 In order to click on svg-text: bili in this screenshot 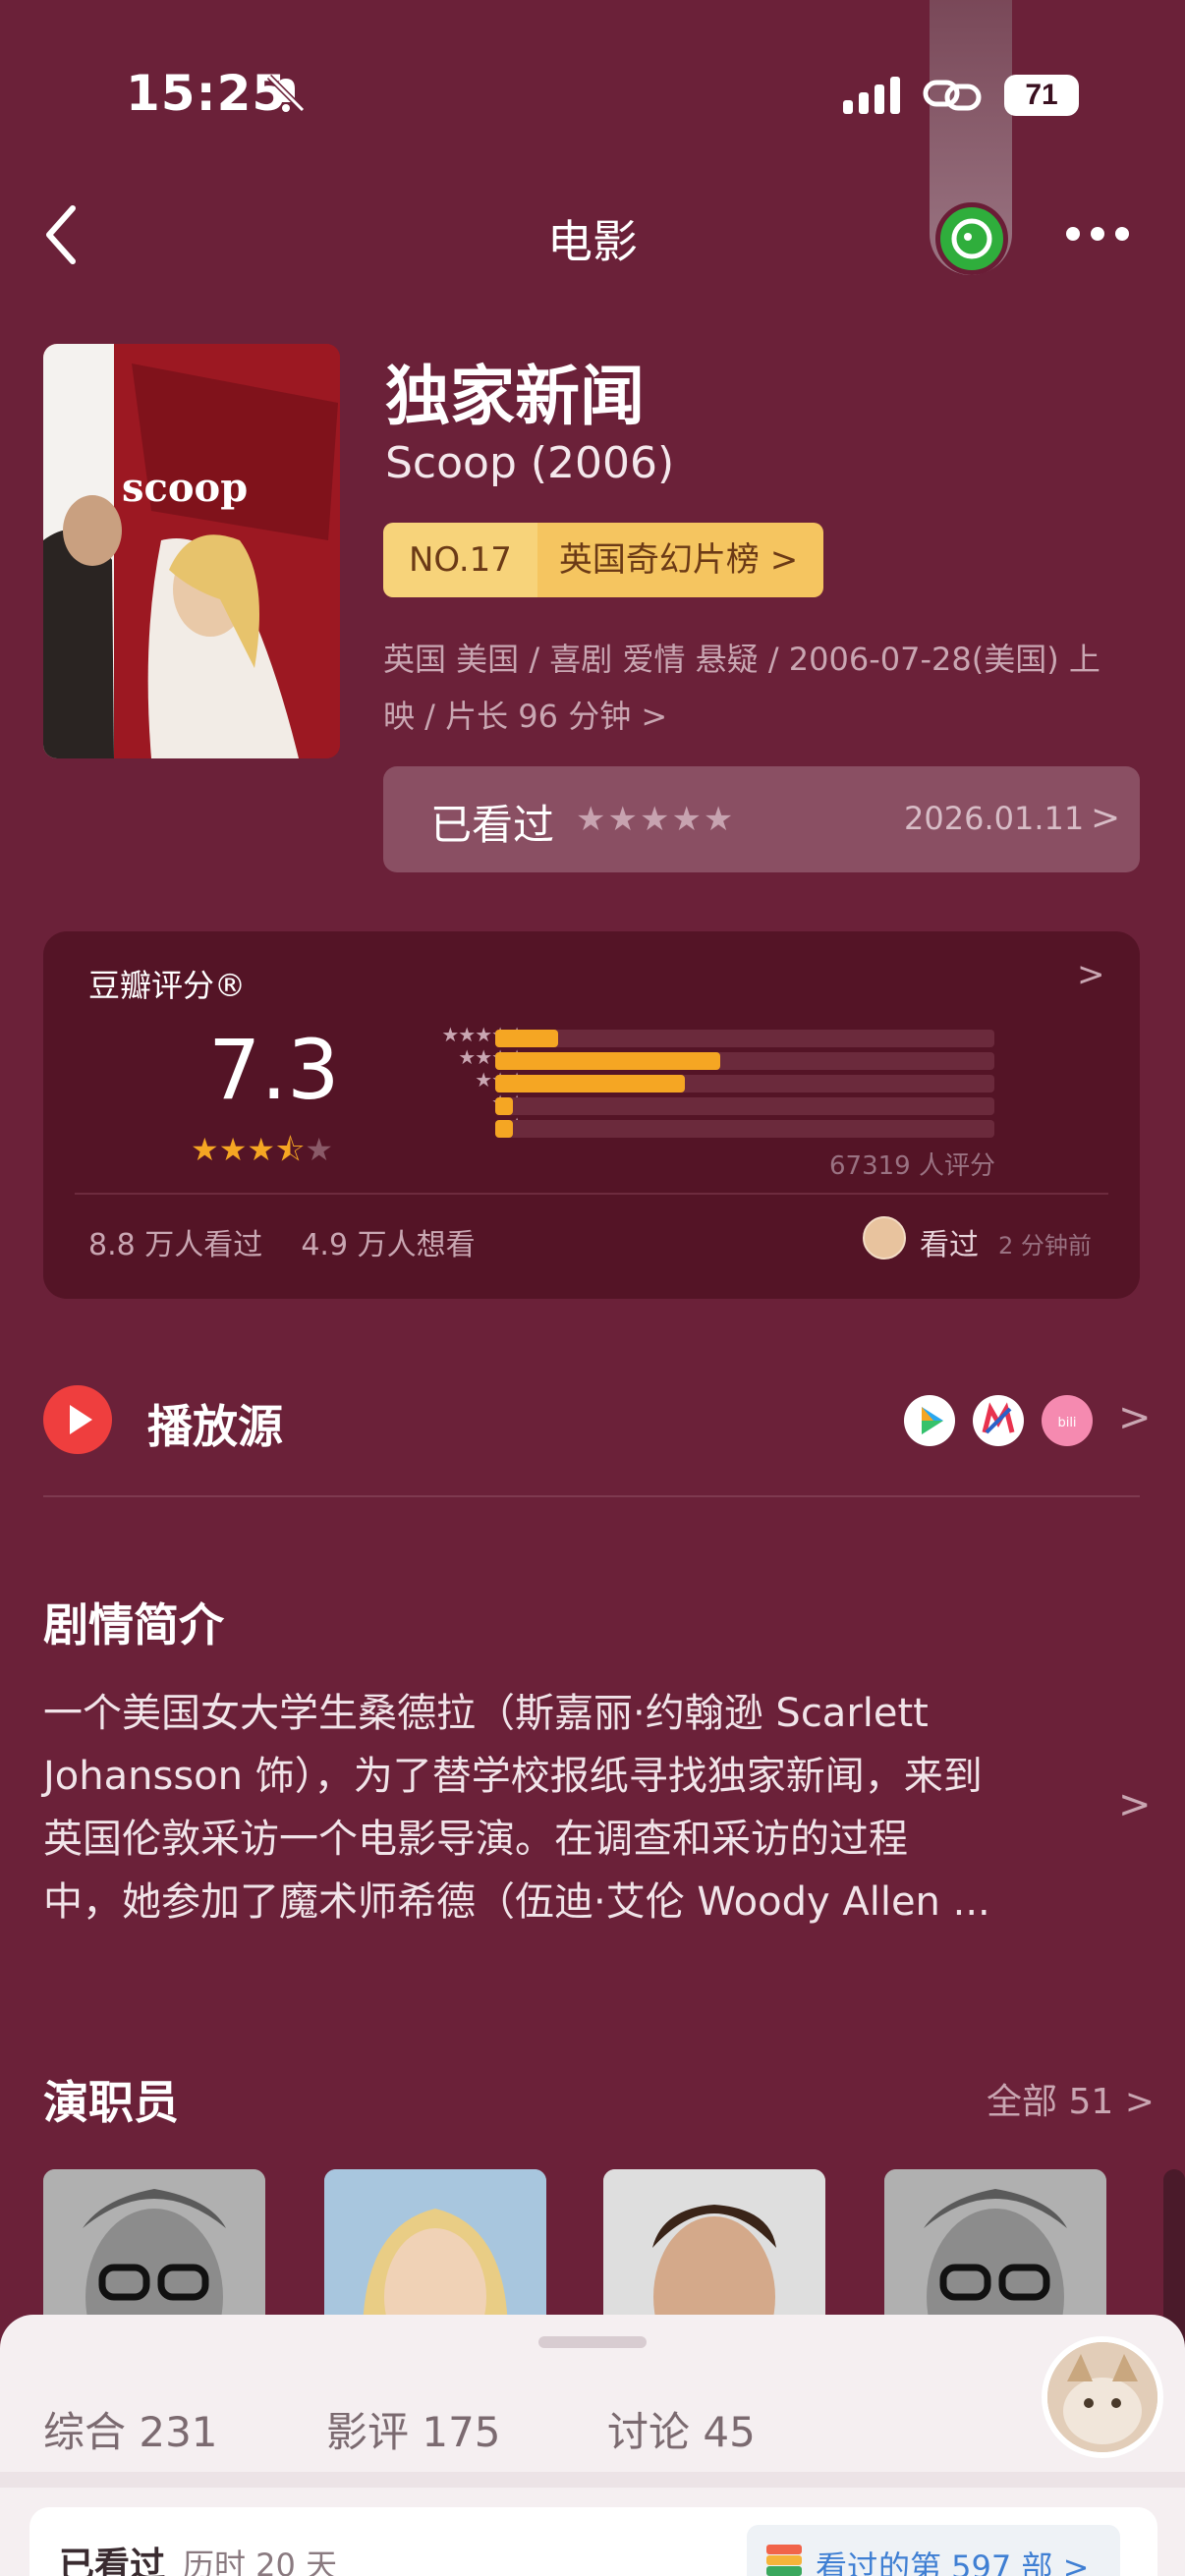, I will do `click(1067, 1423)`.